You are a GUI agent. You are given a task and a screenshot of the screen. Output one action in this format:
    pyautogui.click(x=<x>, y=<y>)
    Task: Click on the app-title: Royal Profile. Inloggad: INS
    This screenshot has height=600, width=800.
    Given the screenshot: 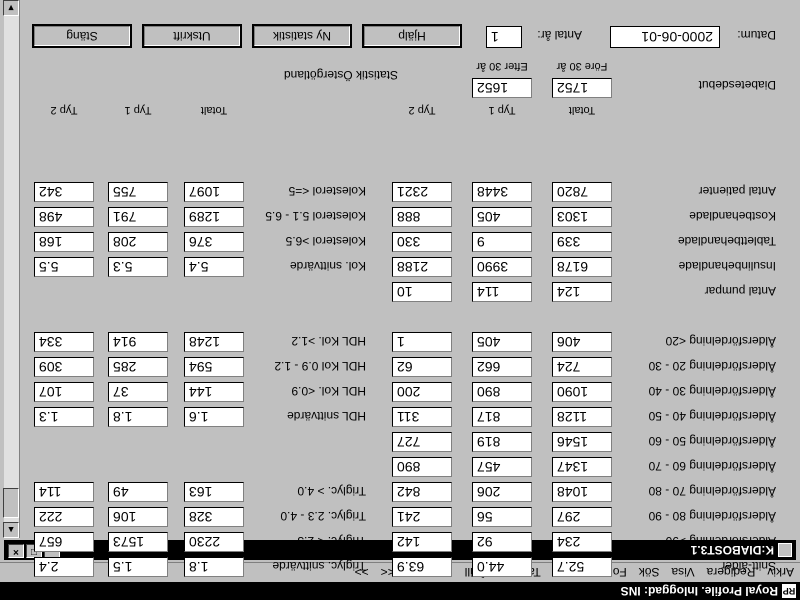 What is the action you would take?
    pyautogui.click(x=699, y=591)
    